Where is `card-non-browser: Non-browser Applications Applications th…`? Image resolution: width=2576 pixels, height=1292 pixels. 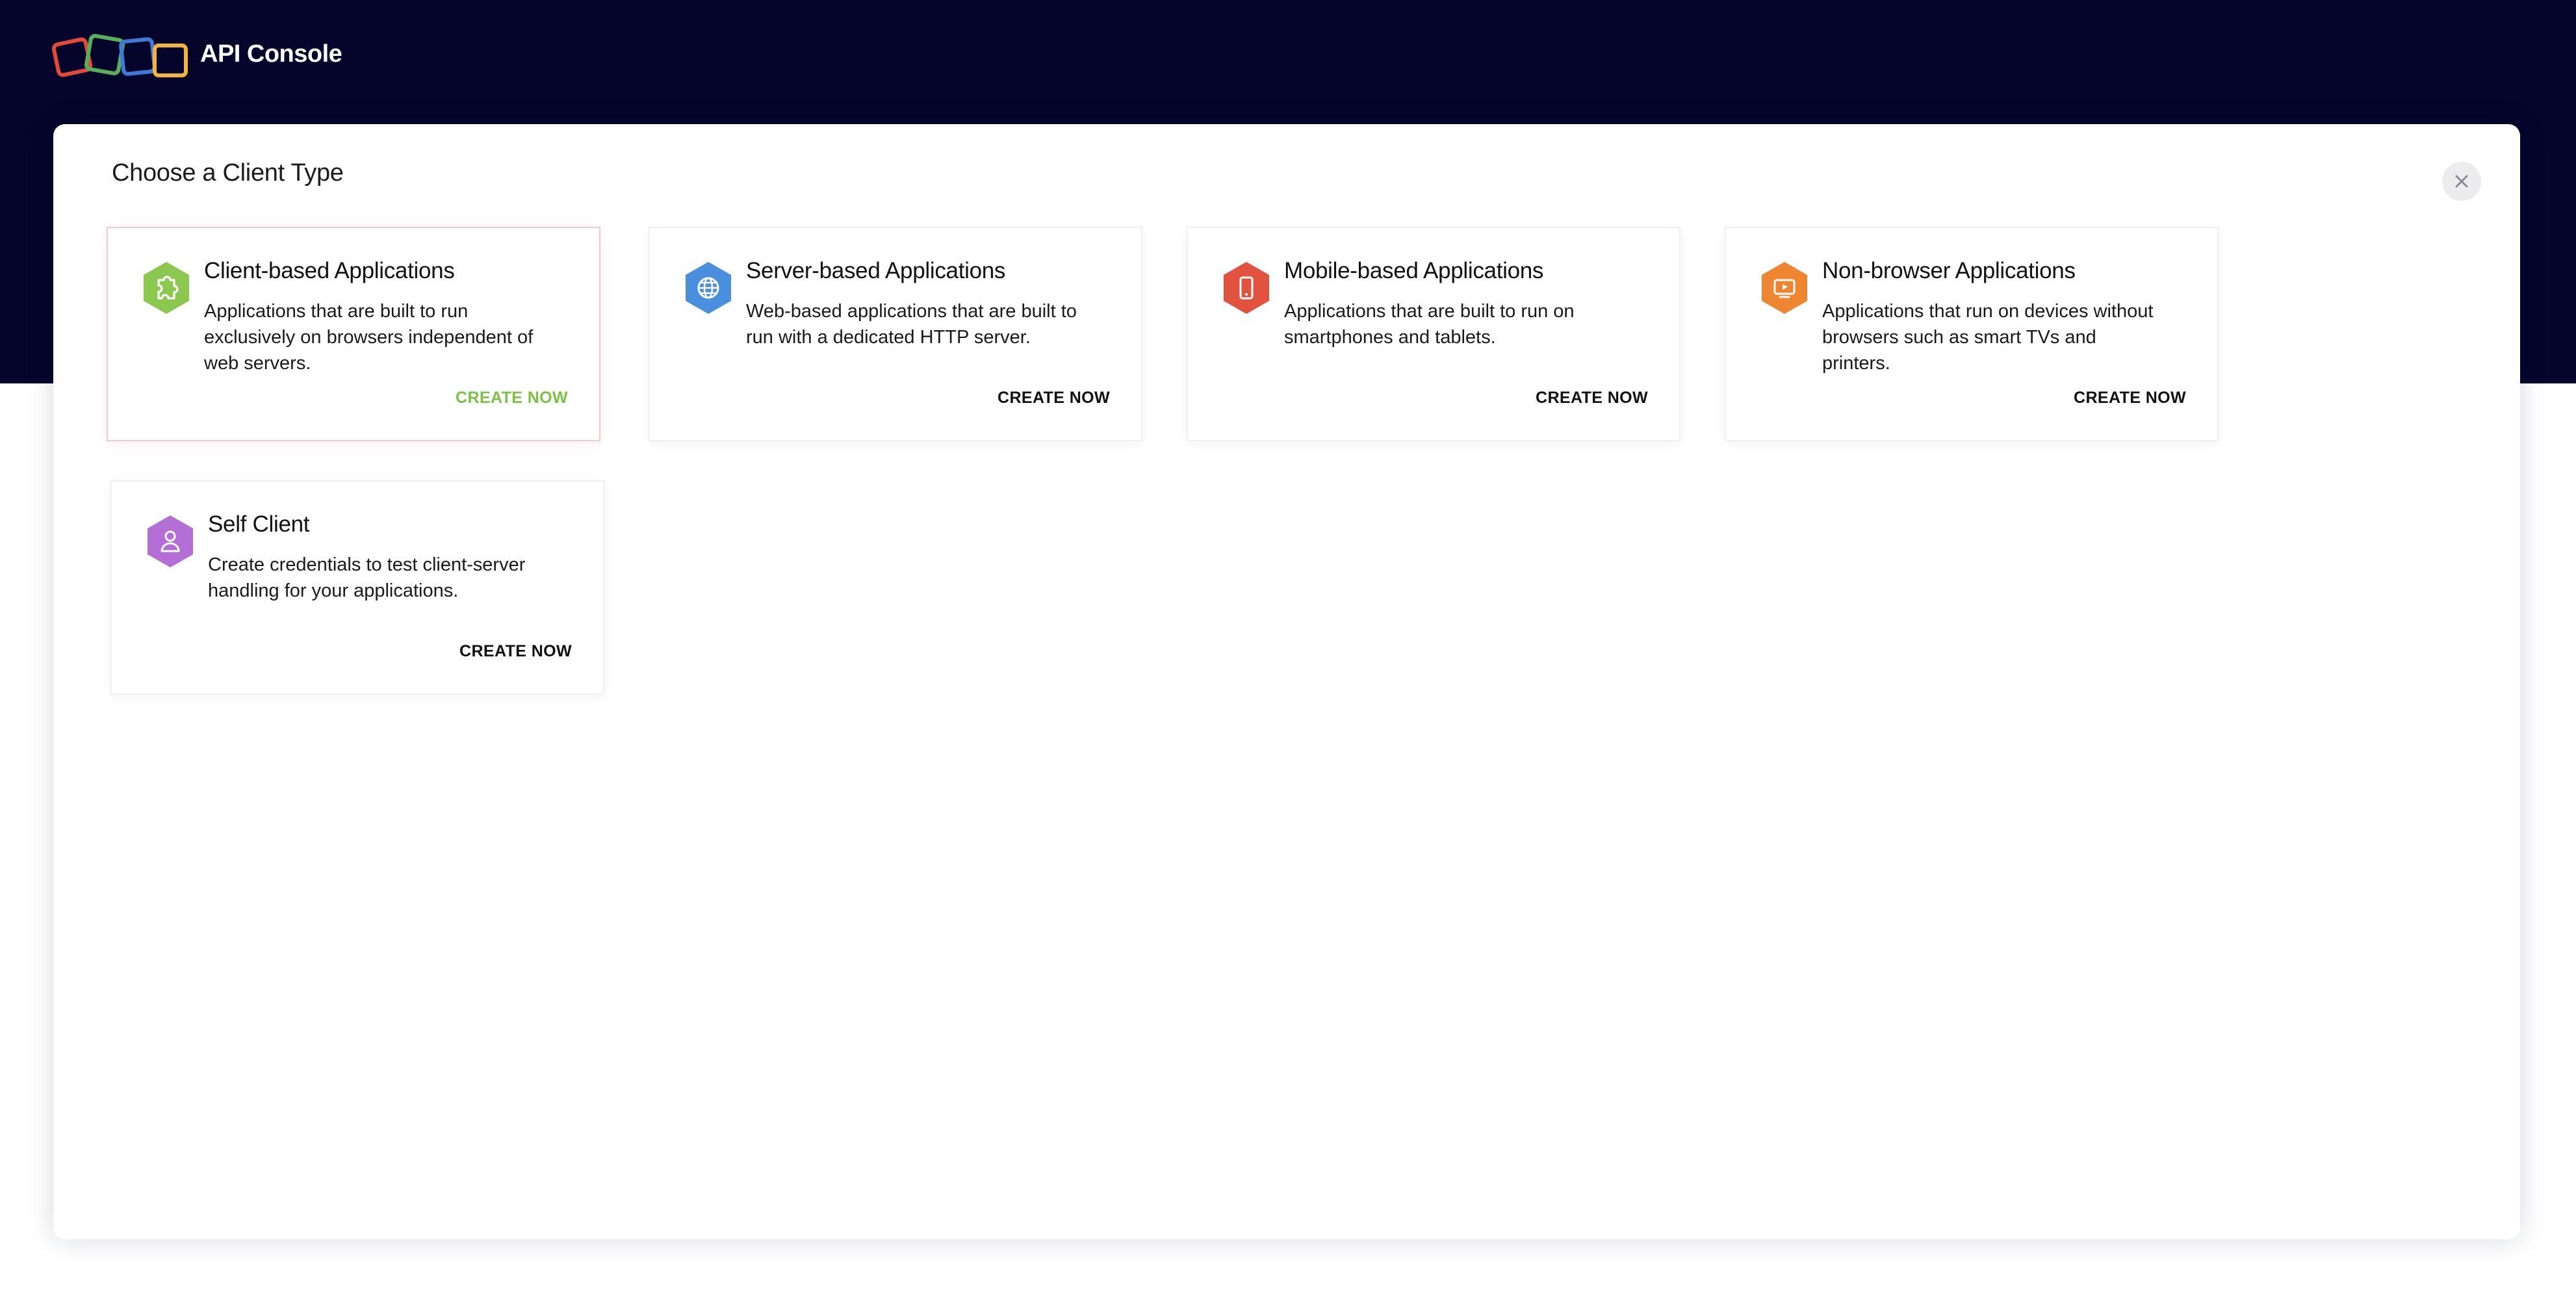
card-non-browser: Non-browser Applications Applications th… is located at coordinates (1972, 334).